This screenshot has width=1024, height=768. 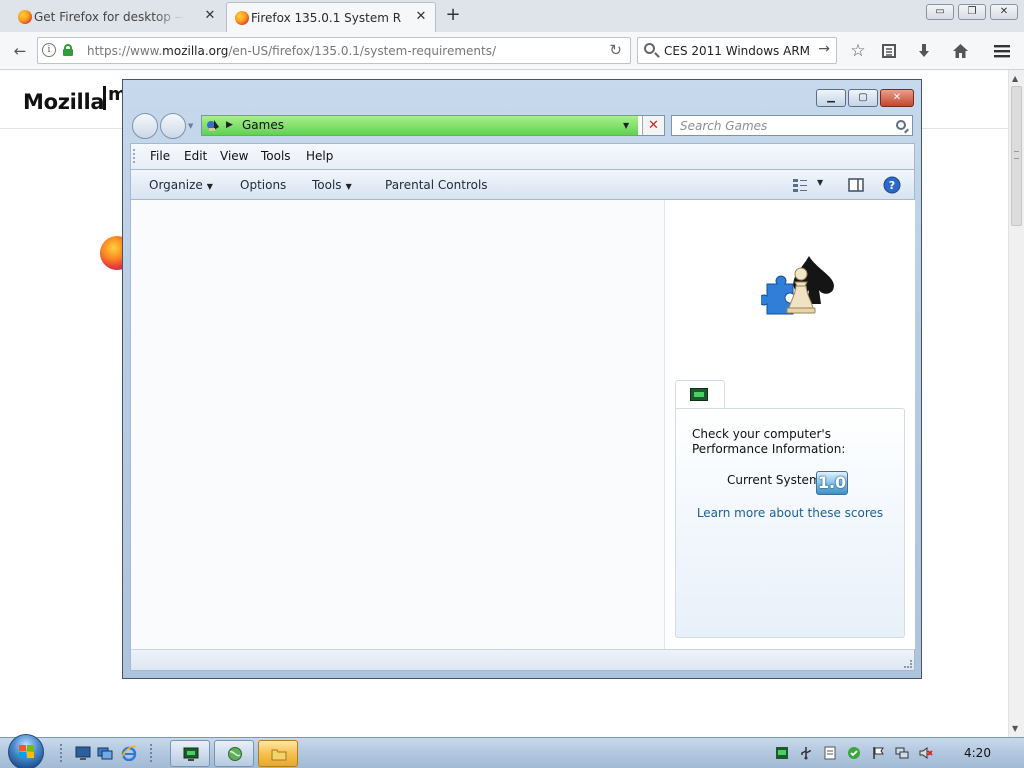 I want to click on home-icon, so click(x=960, y=51).